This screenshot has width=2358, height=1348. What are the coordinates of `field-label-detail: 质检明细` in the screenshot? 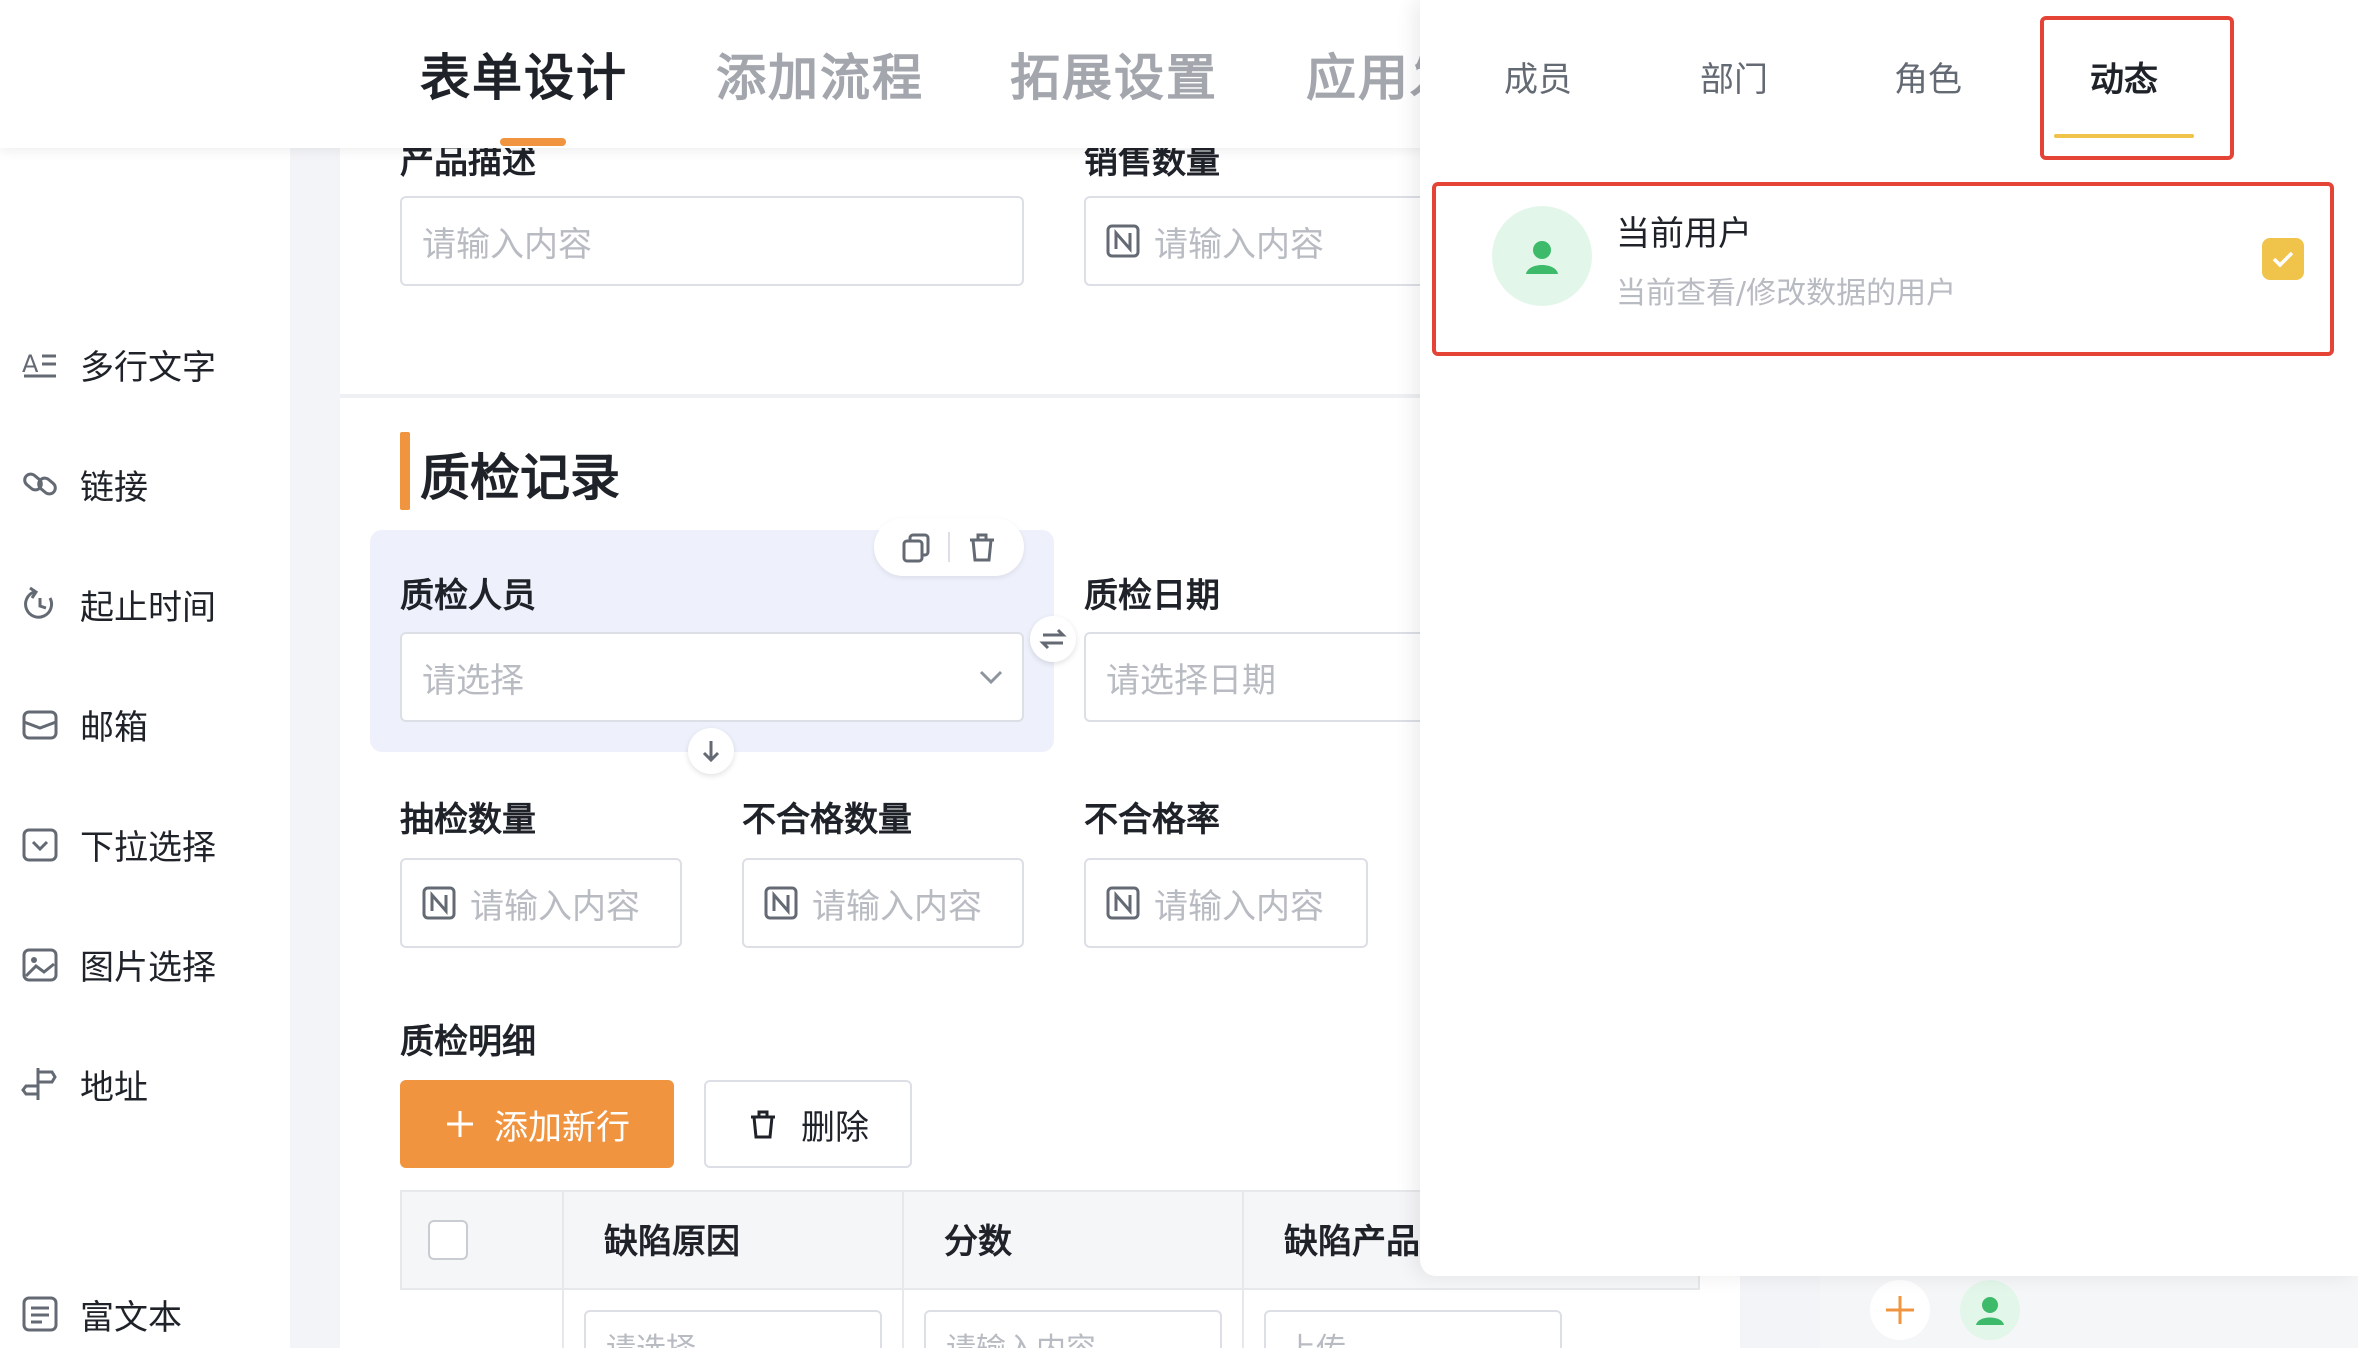 It's located at (468, 1042).